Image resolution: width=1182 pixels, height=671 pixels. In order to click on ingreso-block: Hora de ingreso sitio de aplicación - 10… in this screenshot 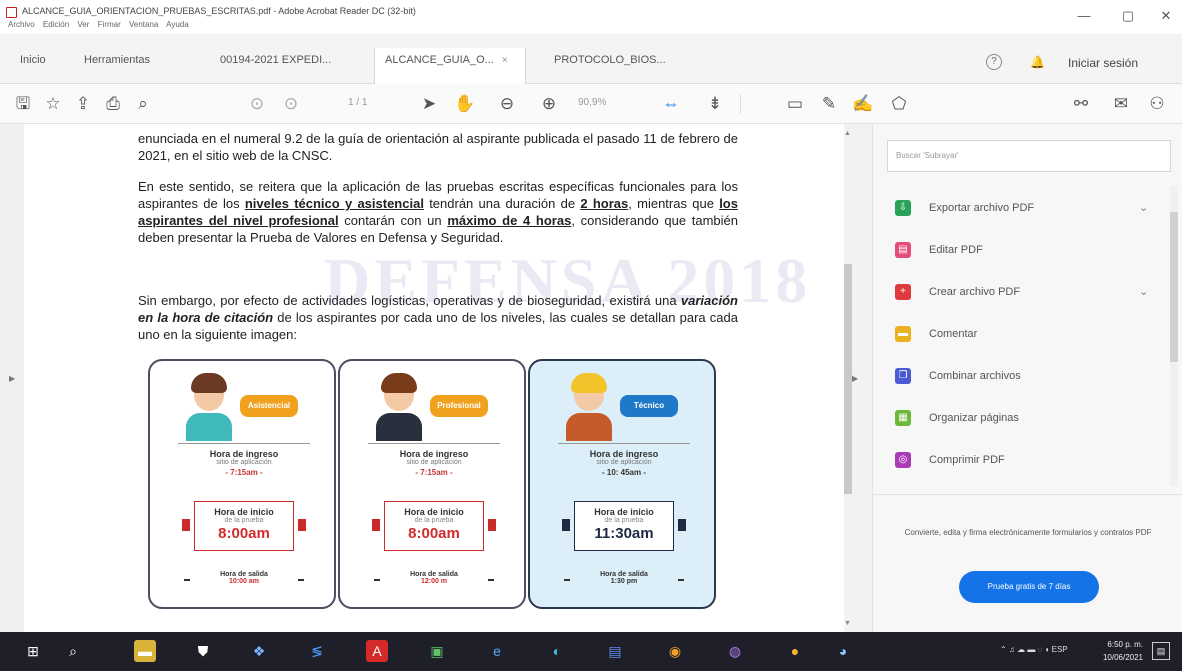, I will do `click(624, 463)`.